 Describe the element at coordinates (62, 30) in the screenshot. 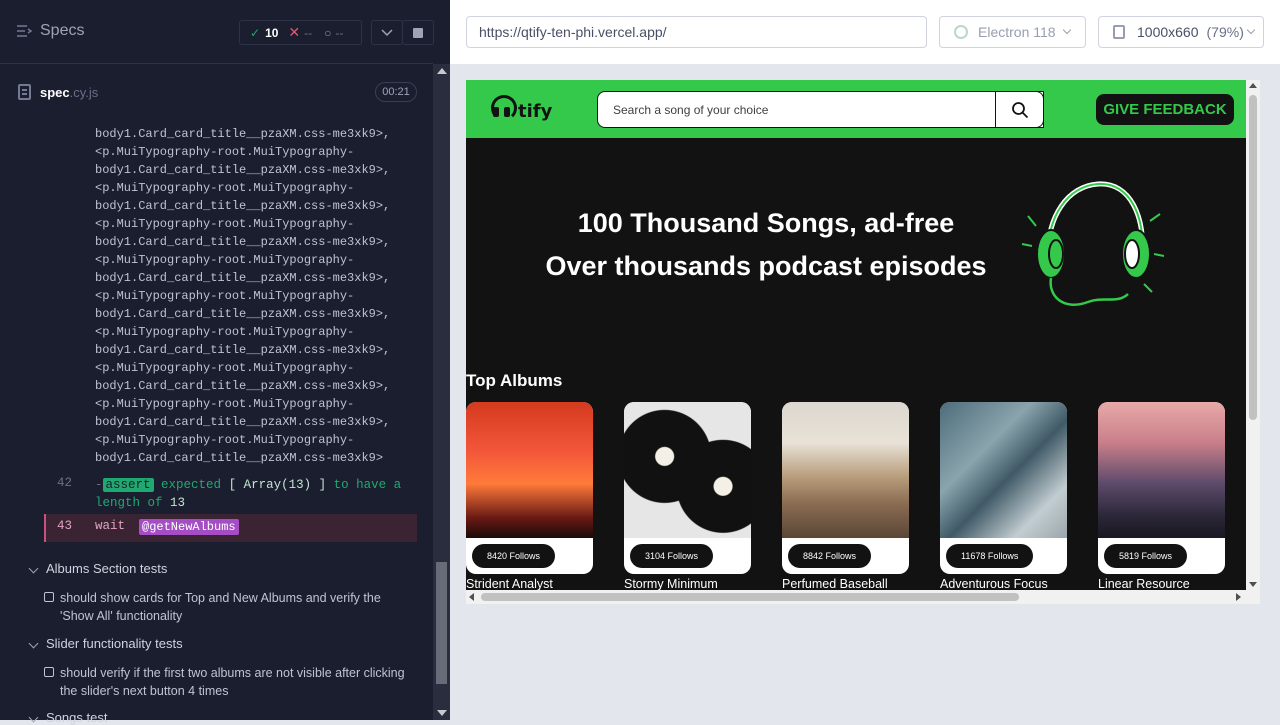

I see `specs-label: Specs` at that location.